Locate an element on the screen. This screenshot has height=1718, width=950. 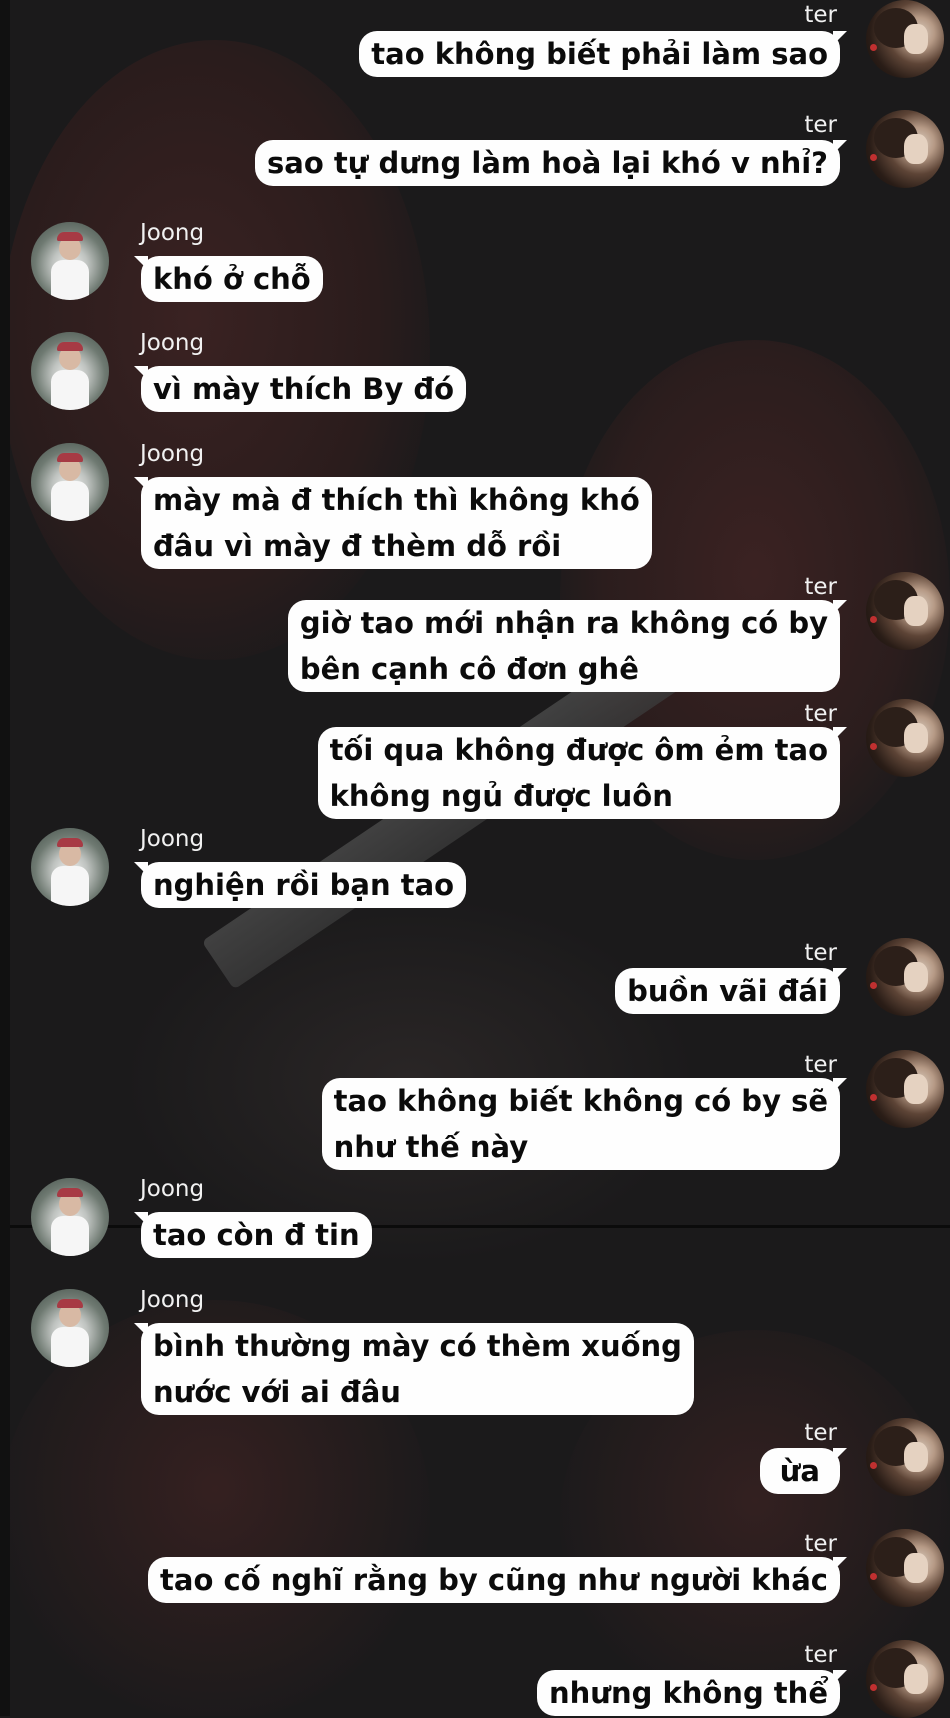
message-text: tao không biết phải làm sao is located at coordinates (599, 54).